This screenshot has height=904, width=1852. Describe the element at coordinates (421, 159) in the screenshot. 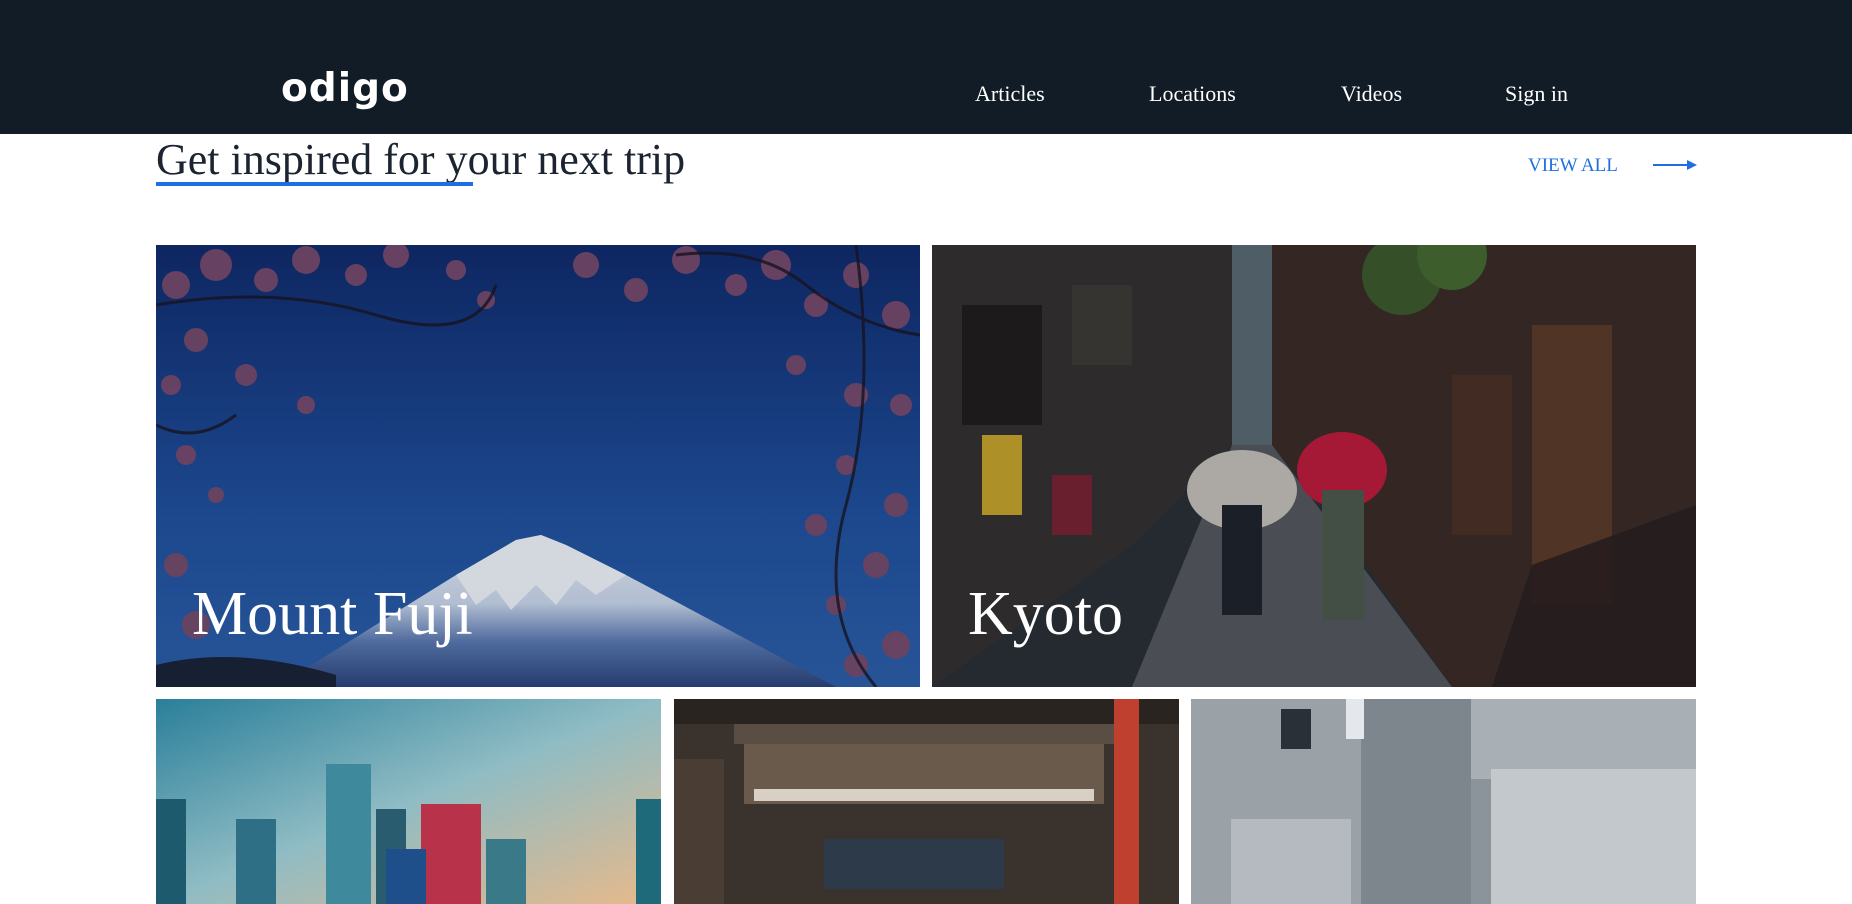

I see `section-title: Get inspired for your next trip` at that location.